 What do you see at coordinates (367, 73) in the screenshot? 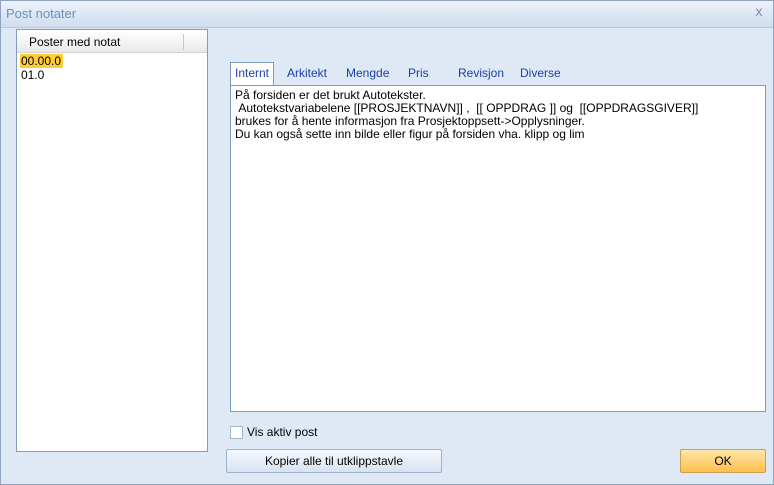
I see `tab-mengde: Mengde` at bounding box center [367, 73].